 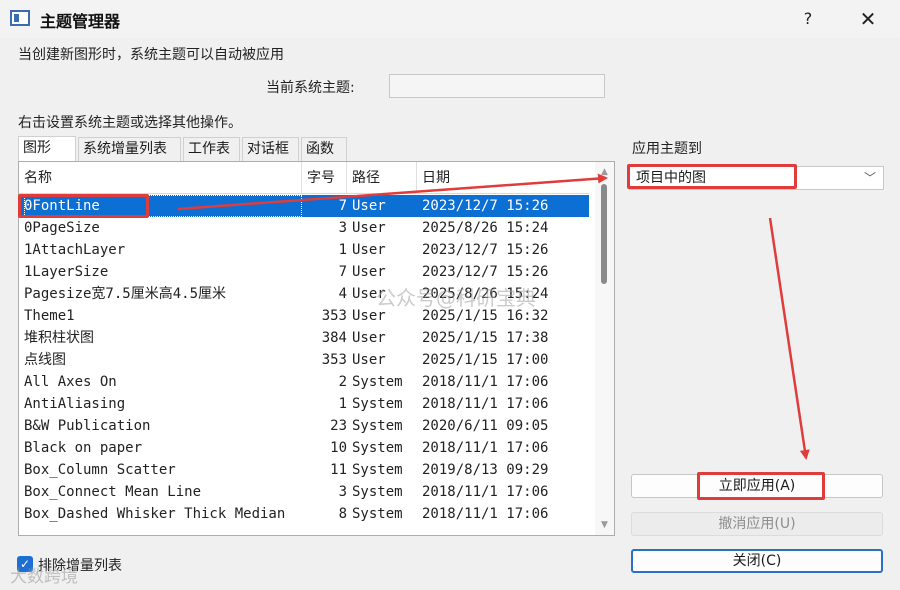 What do you see at coordinates (868, 19) in the screenshot?
I see `close-icon: ✕` at bounding box center [868, 19].